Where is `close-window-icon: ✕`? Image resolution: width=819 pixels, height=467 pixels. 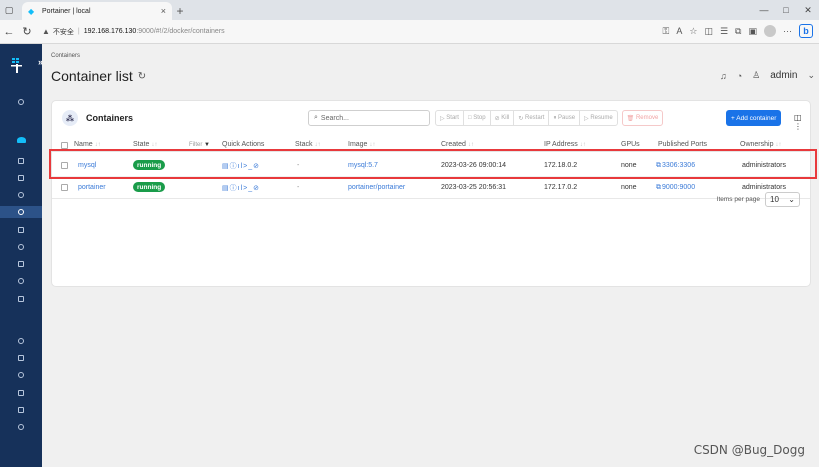 close-window-icon: ✕ is located at coordinates (808, 10).